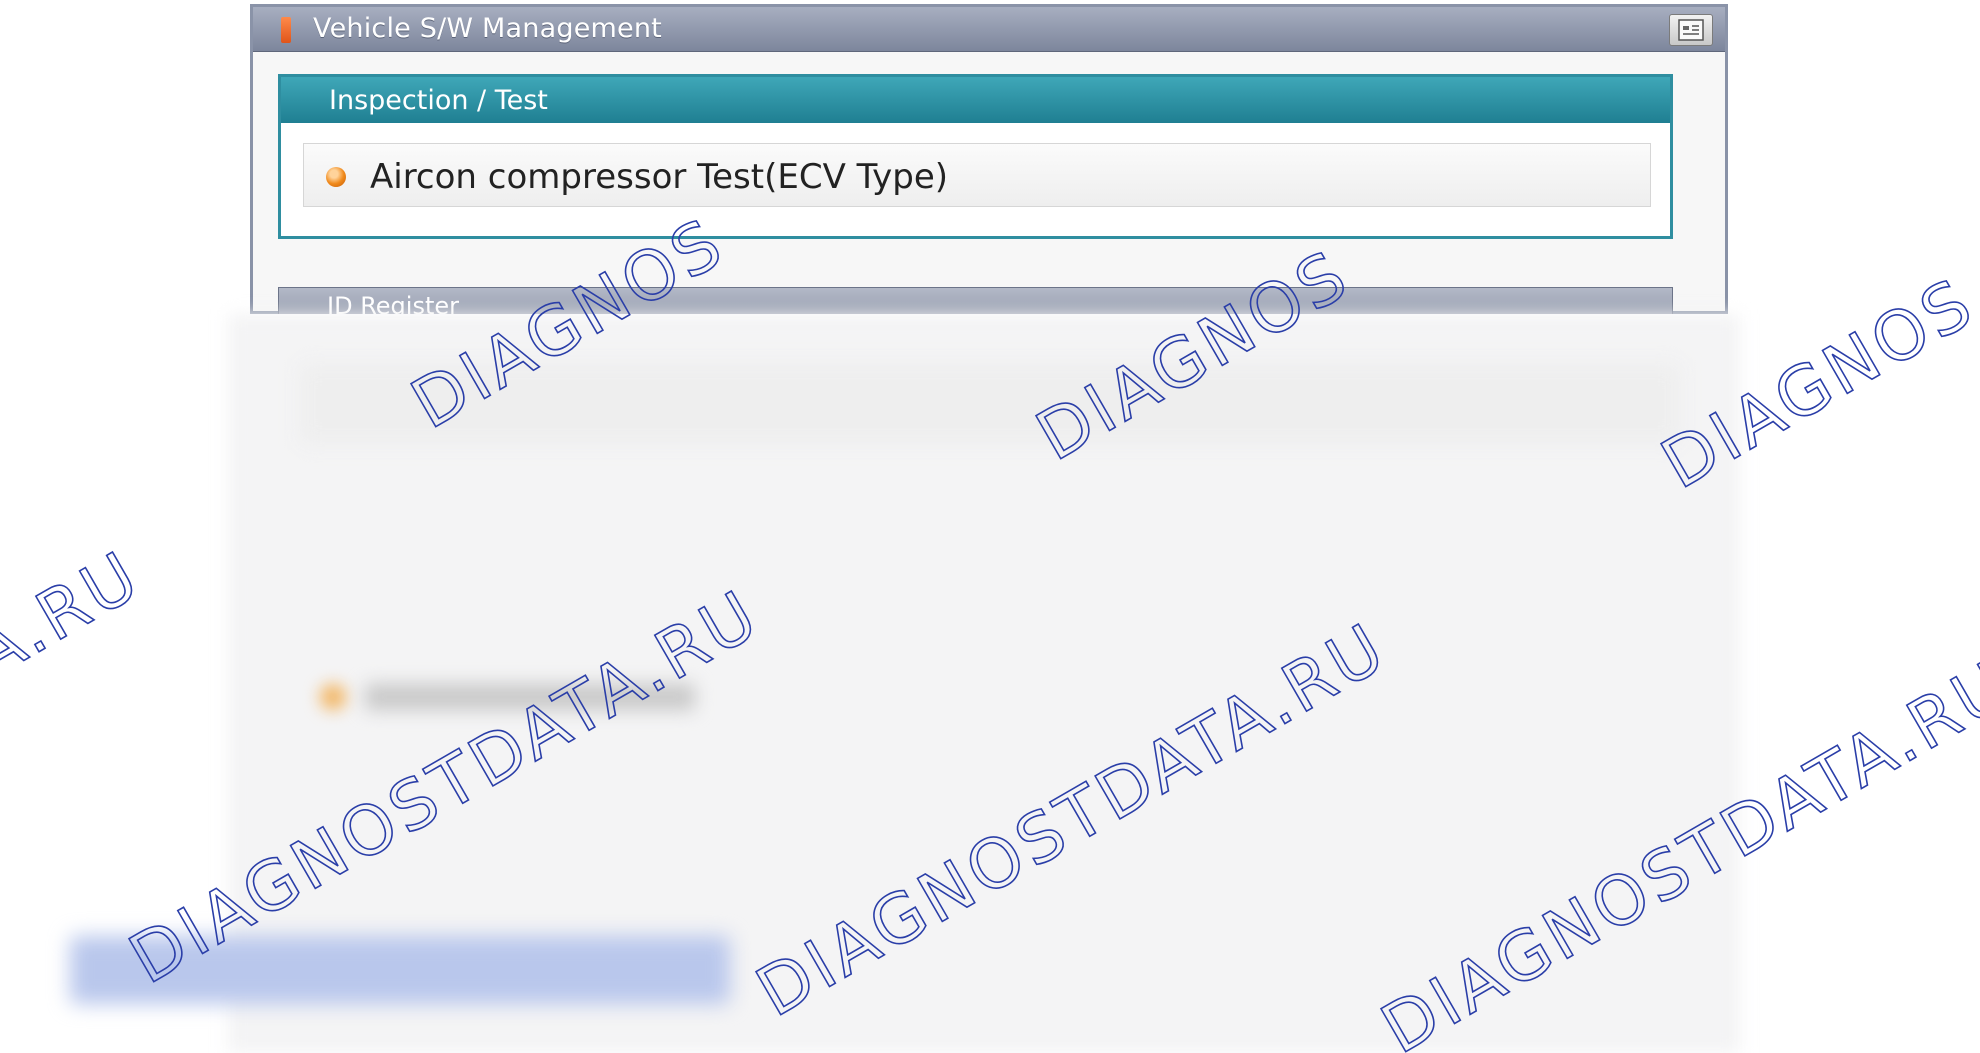  Describe the element at coordinates (438, 100) in the screenshot. I see `inspection-test-heading: Inspection / Test` at that location.